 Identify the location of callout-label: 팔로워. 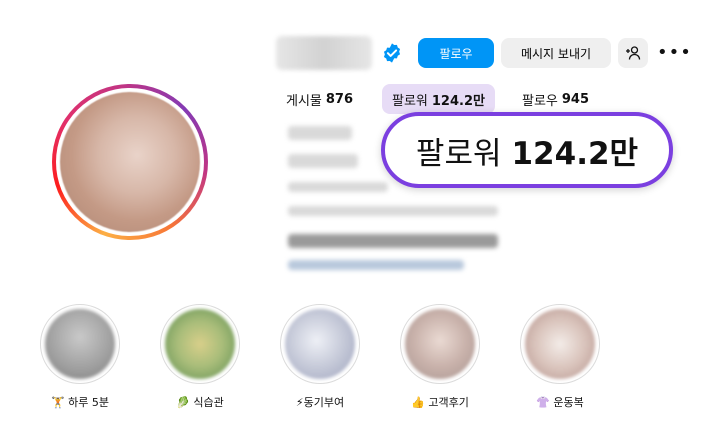
(458, 153).